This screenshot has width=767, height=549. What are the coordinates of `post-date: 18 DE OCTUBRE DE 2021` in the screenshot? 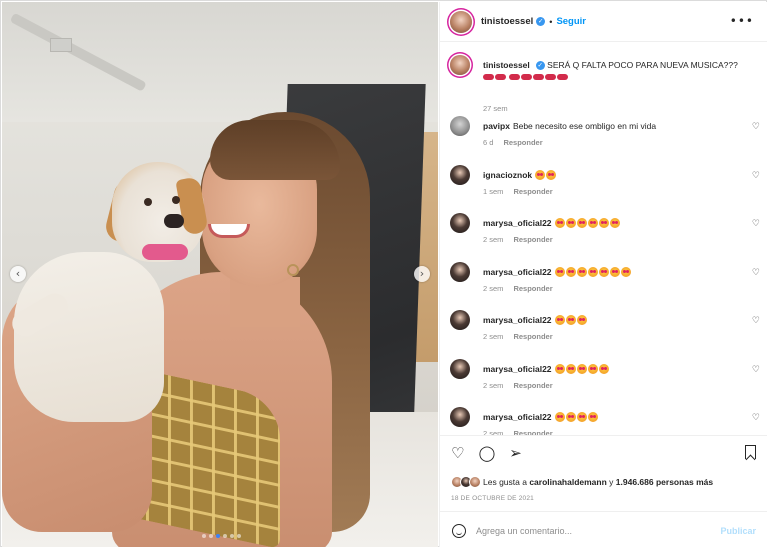 It's located at (492, 498).